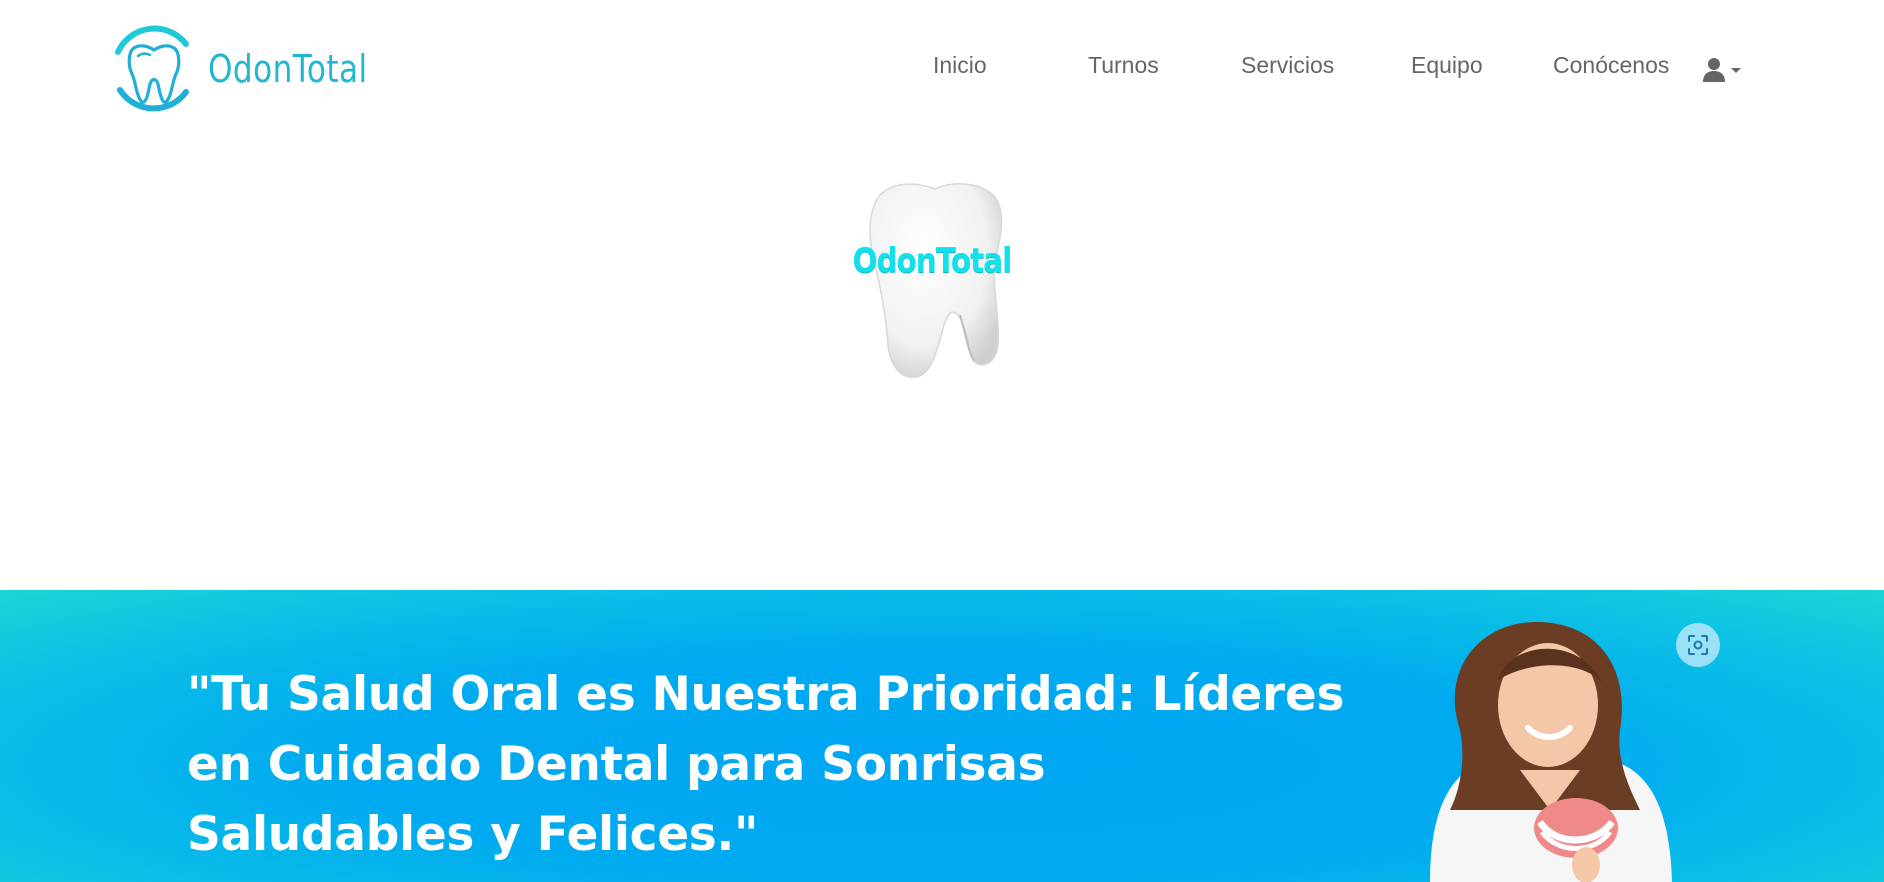 The width and height of the screenshot is (1884, 882). I want to click on user-icon, so click(1722, 70).